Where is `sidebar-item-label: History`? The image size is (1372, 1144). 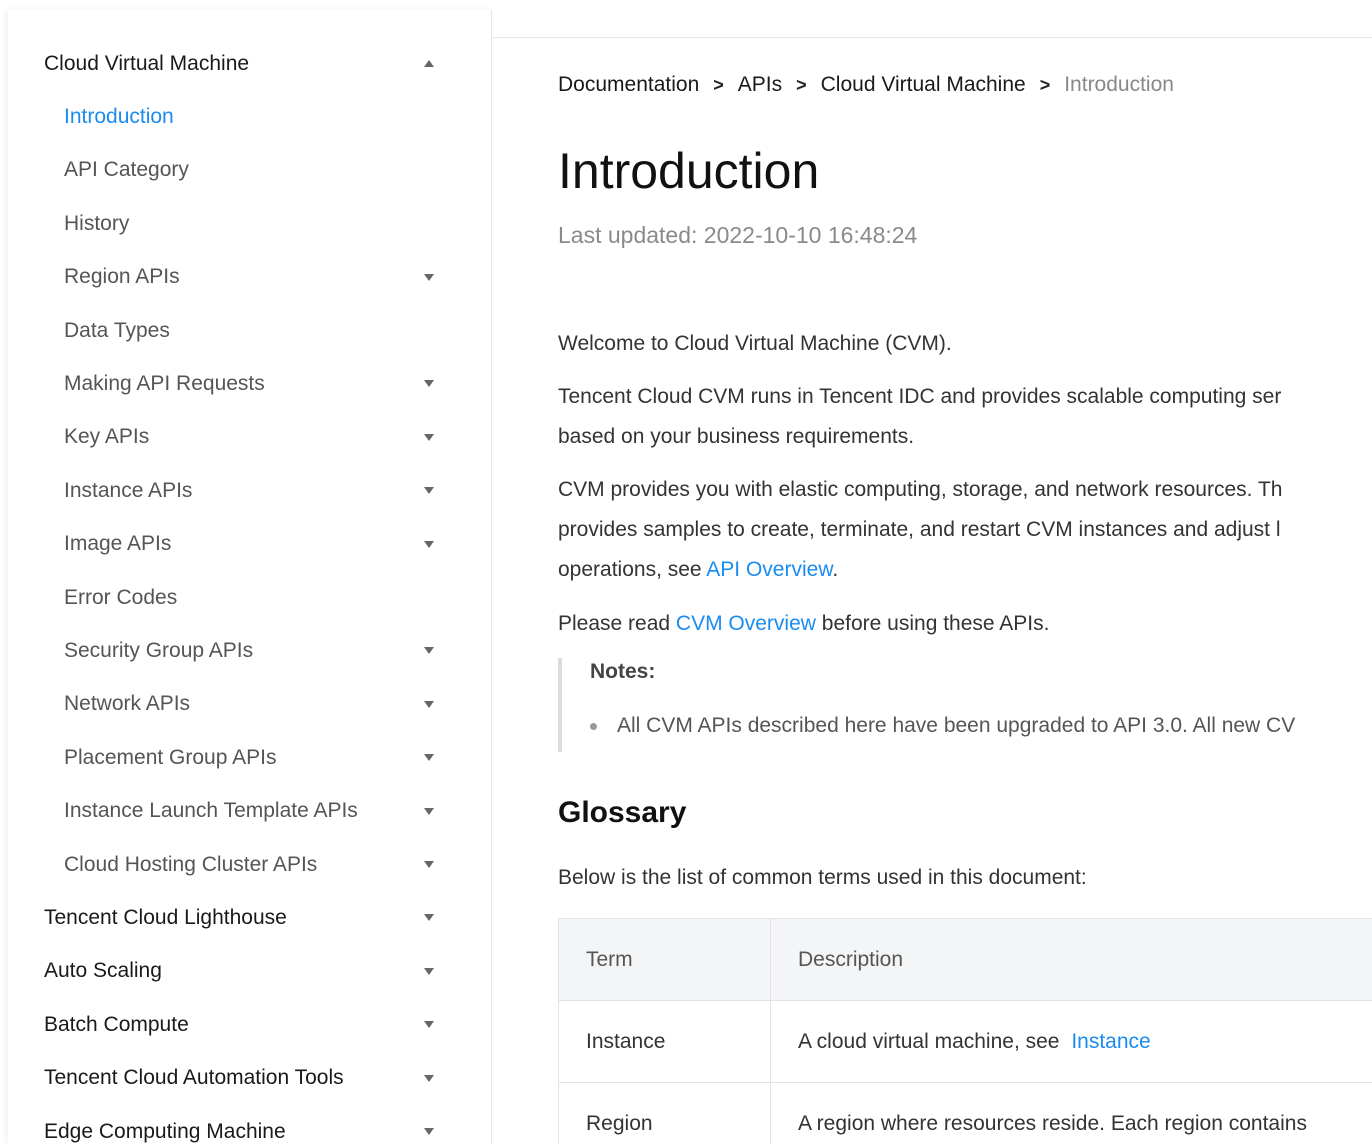
sidebar-item-label: History is located at coordinates (97, 223).